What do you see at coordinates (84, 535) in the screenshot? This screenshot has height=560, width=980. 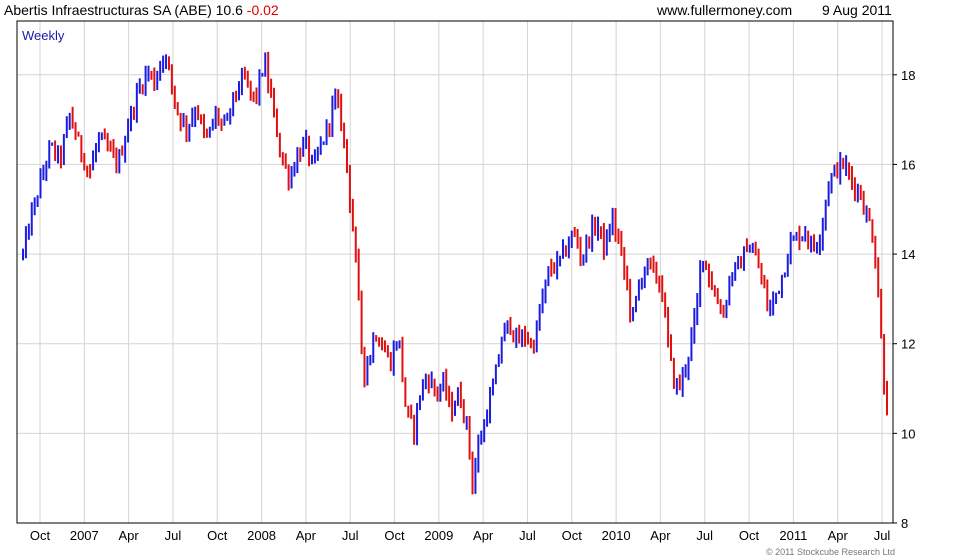 I see `x-tick-label: 2007` at bounding box center [84, 535].